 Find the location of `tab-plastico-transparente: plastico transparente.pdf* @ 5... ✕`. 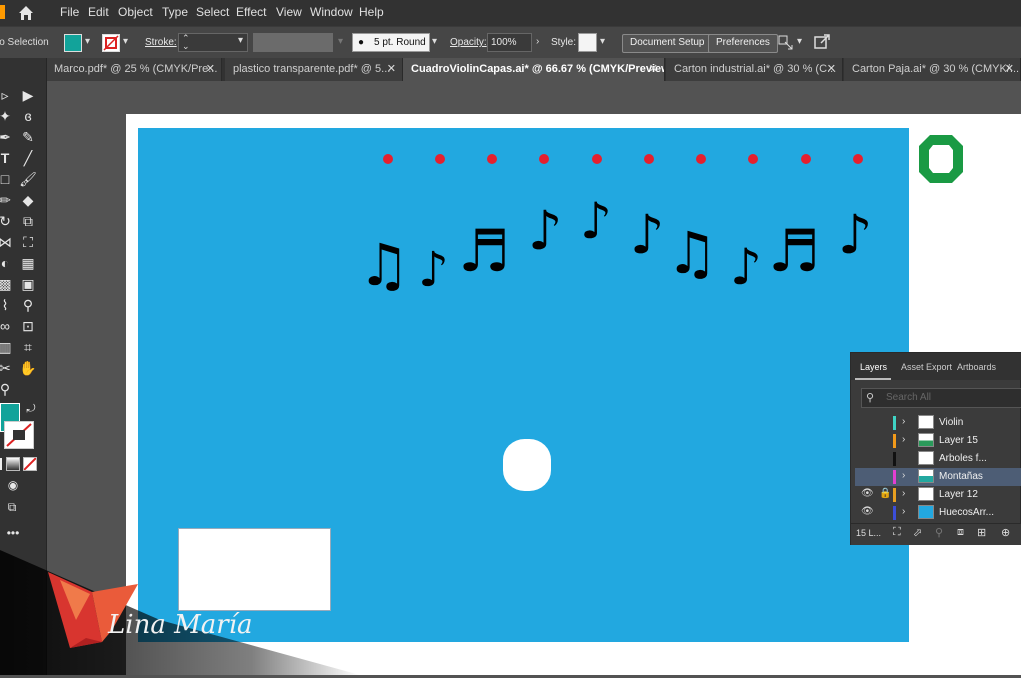

tab-plastico-transparente: plastico transparente.pdf* @ 5... ✕ is located at coordinates (314, 69).